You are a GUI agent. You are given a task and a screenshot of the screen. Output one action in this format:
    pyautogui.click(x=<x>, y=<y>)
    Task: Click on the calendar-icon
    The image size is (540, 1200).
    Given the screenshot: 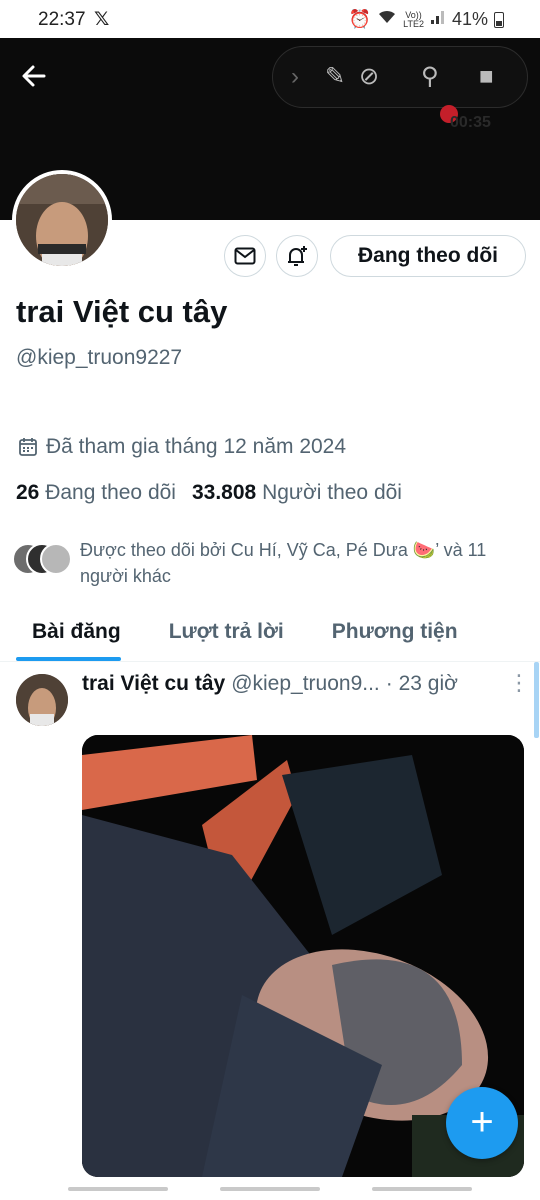 What is the action you would take?
    pyautogui.click(x=28, y=447)
    